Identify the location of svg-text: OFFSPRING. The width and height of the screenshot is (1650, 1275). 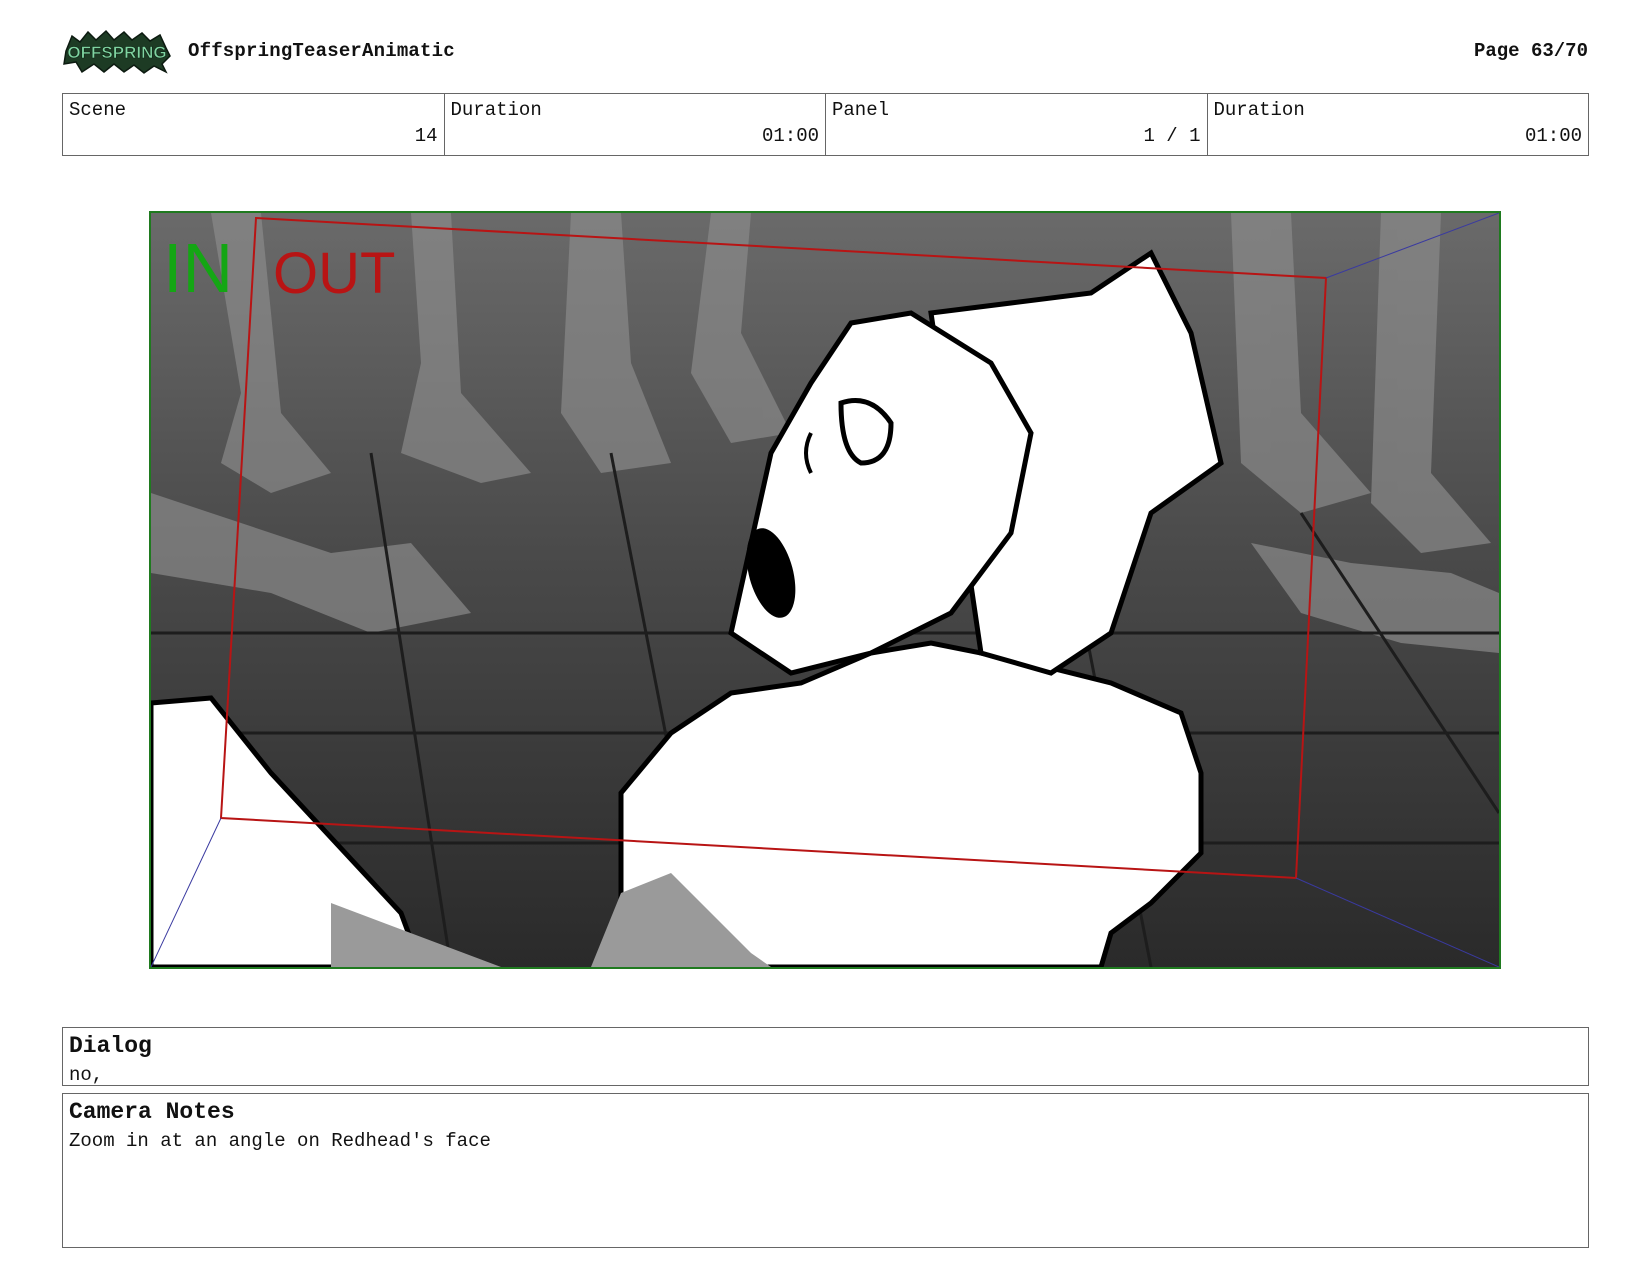
(116, 52).